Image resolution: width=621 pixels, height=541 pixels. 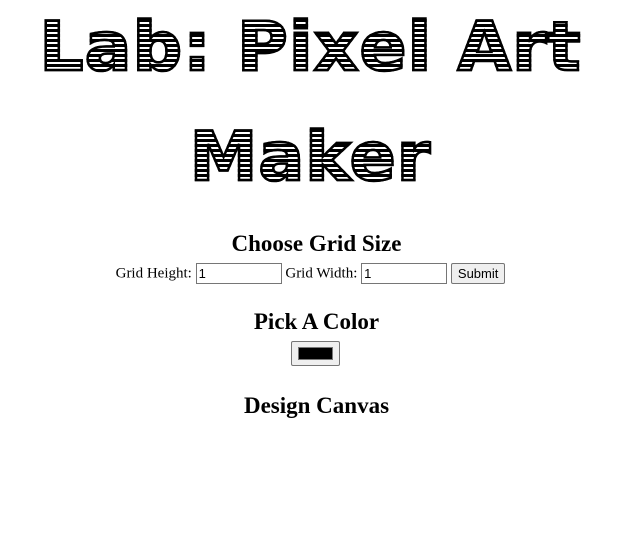 I want to click on page-title-text: Maker, so click(x=310, y=157).